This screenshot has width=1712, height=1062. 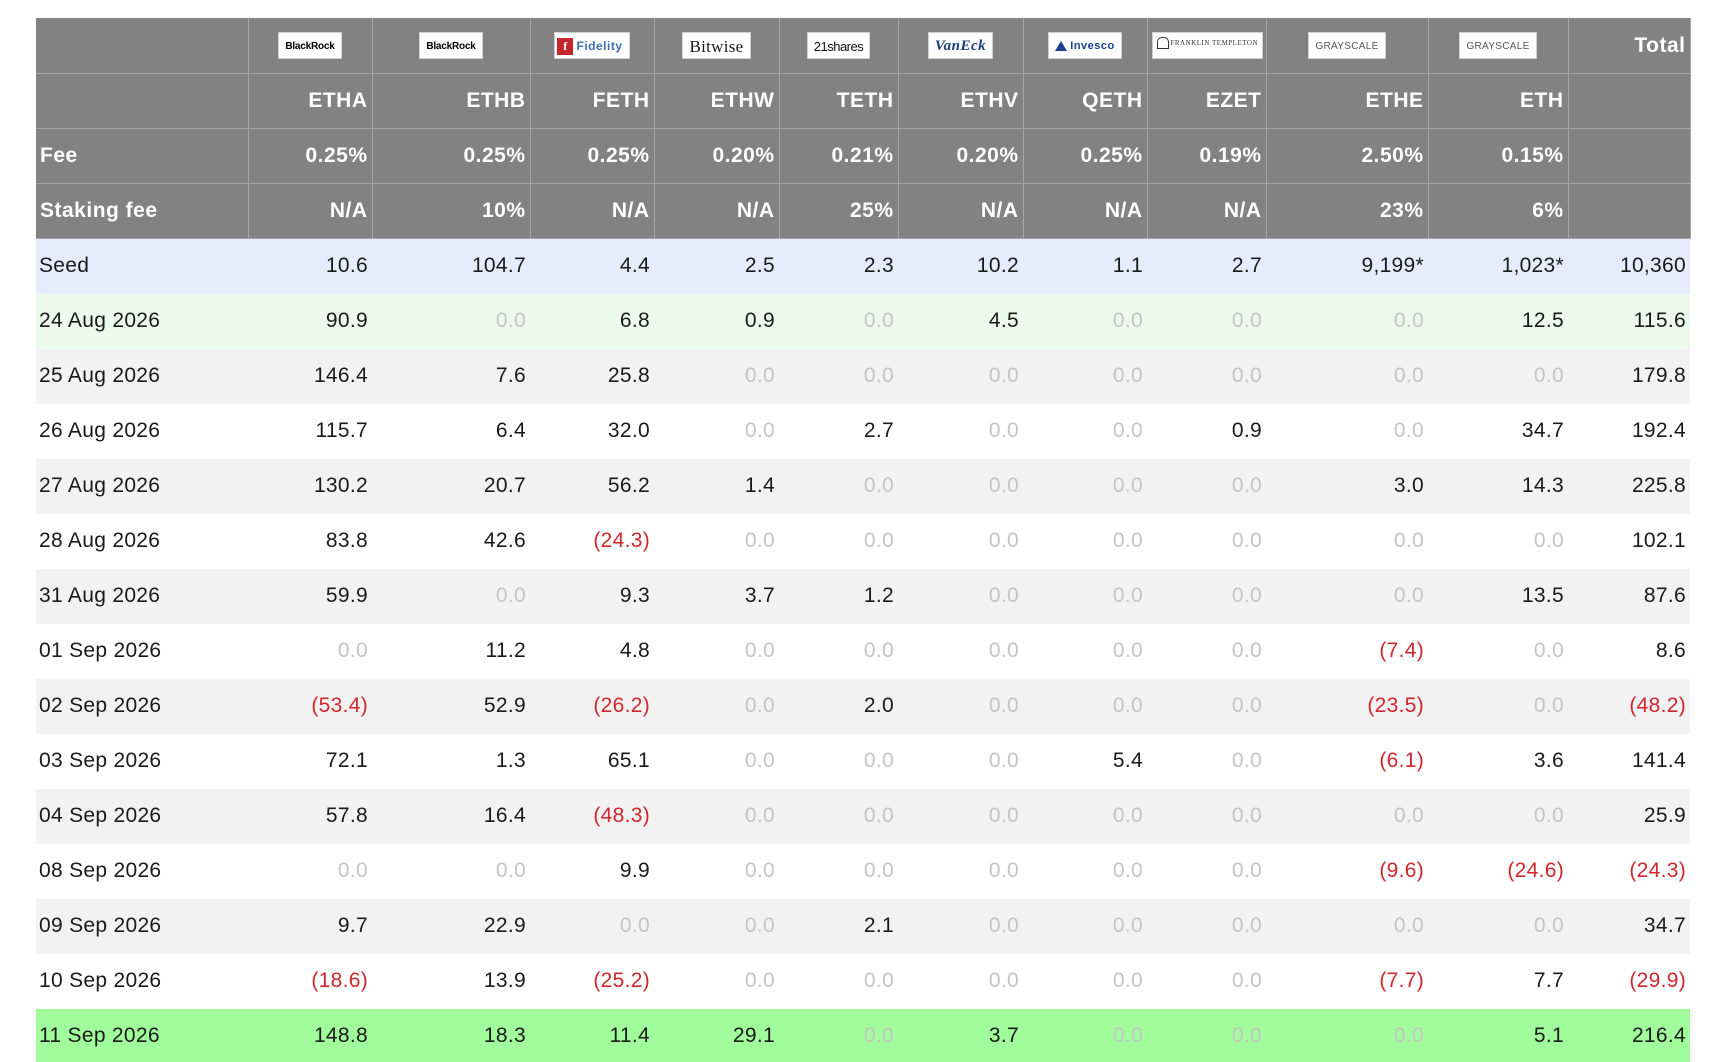 I want to click on flow-value-cell: 0.9, so click(x=1206, y=431).